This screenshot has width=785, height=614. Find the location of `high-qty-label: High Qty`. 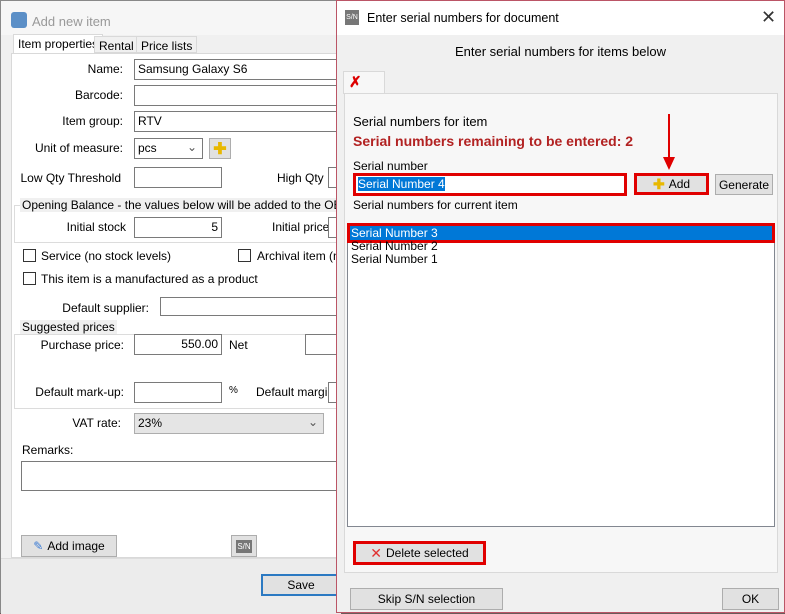

high-qty-label: High Qty is located at coordinates (300, 178).